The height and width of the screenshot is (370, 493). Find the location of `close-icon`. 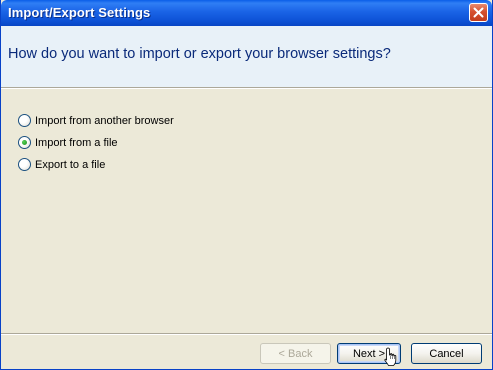

close-icon is located at coordinates (478, 12).